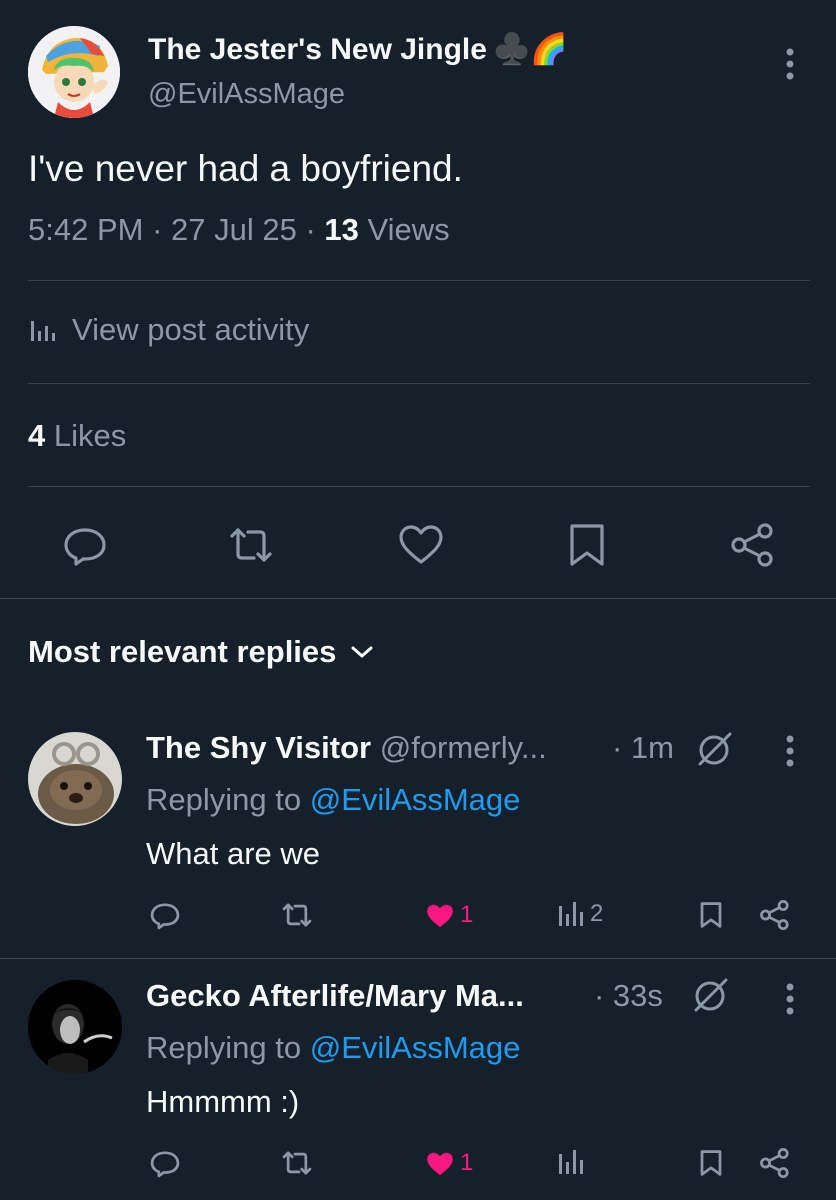 The width and height of the screenshot is (836, 1200). What do you see at coordinates (223, 1101) in the screenshot?
I see `reply-text: Hmmmm :)` at bounding box center [223, 1101].